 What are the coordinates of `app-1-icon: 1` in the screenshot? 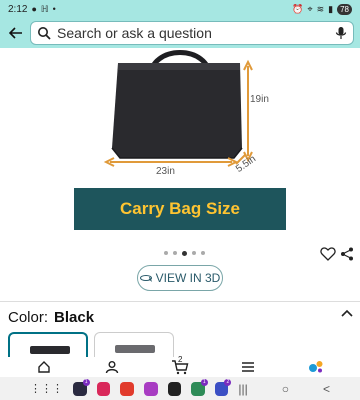 It's located at (81, 387).